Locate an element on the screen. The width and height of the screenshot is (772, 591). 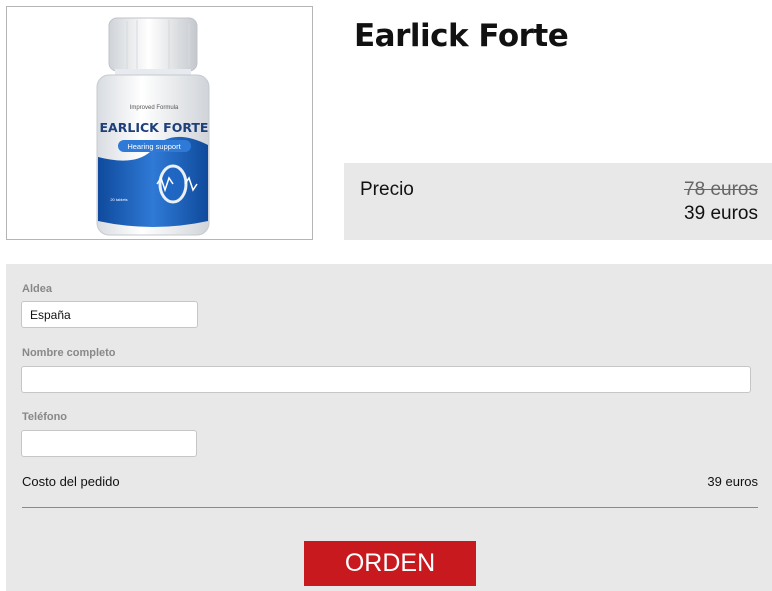
country-input is located at coordinates (109, 314).